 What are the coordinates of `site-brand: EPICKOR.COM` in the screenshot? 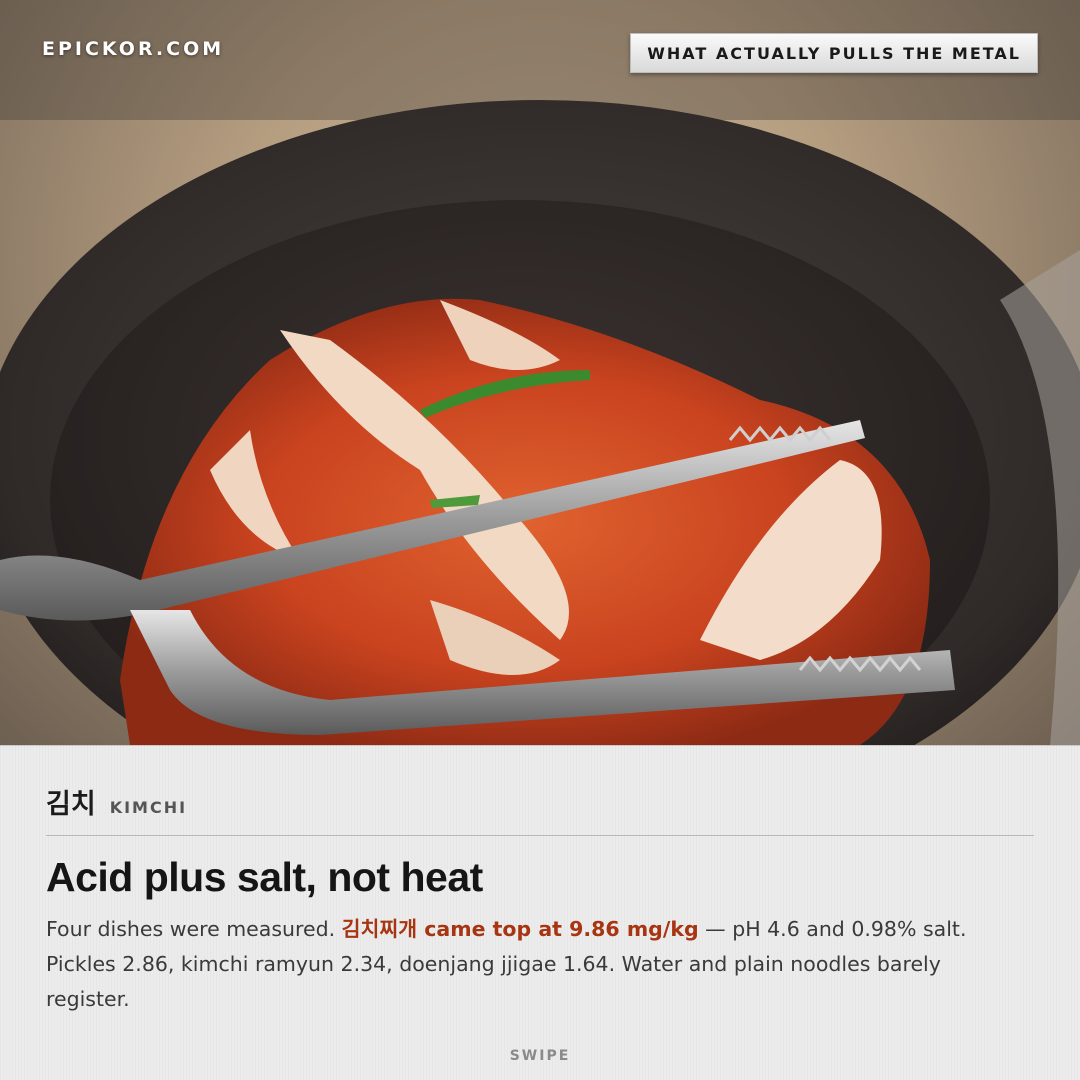 It's located at (133, 49).